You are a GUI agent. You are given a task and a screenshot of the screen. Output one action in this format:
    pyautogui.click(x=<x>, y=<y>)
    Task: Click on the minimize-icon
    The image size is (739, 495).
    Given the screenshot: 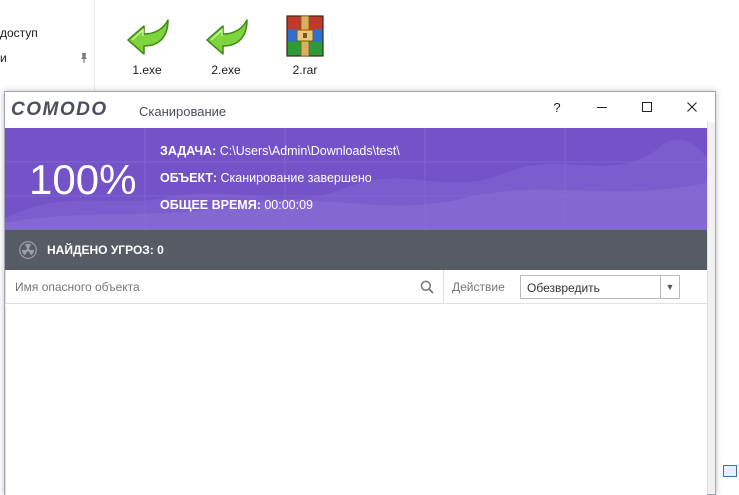 What is the action you would take?
    pyautogui.click(x=602, y=107)
    